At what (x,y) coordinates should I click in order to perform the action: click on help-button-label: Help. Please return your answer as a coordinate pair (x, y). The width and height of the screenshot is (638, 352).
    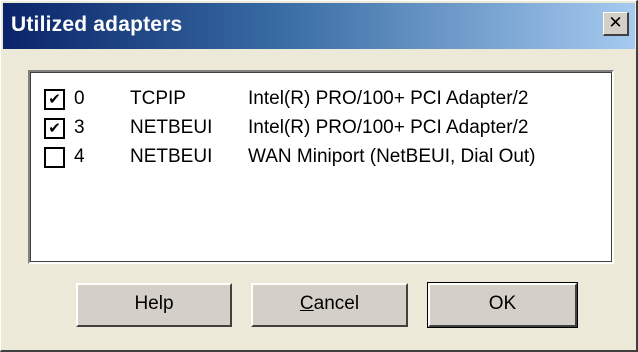
    Looking at the image, I should click on (154, 303).